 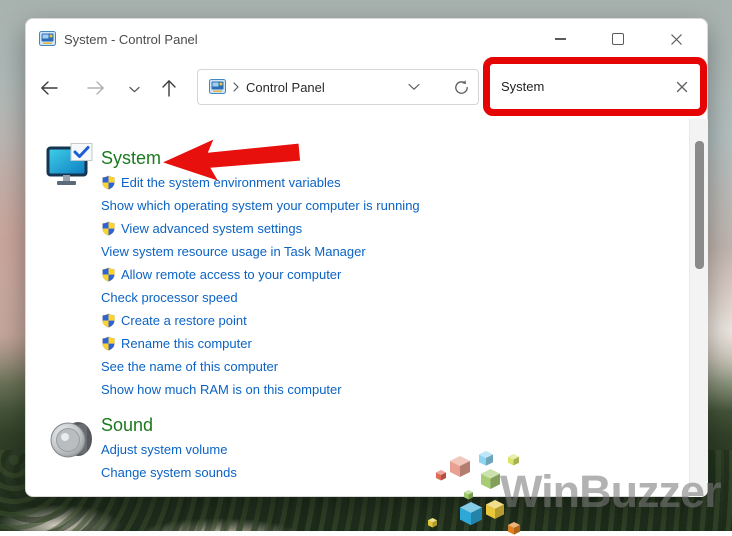 I want to click on speaker-icon, so click(x=71, y=440).